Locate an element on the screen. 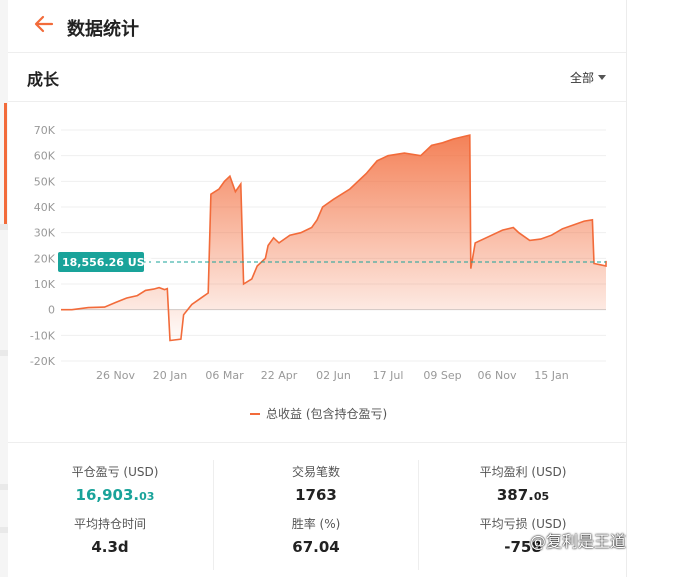  legend-swatch is located at coordinates (255, 413).